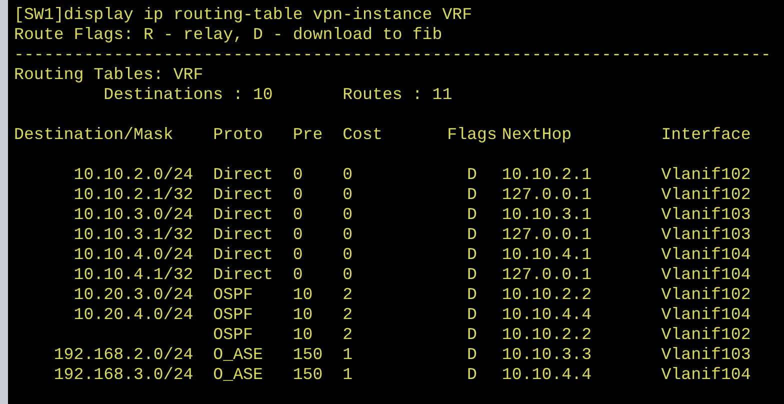  Describe the element at coordinates (109, 75) in the screenshot. I see `table-title: Routing Tables: VRF` at that location.